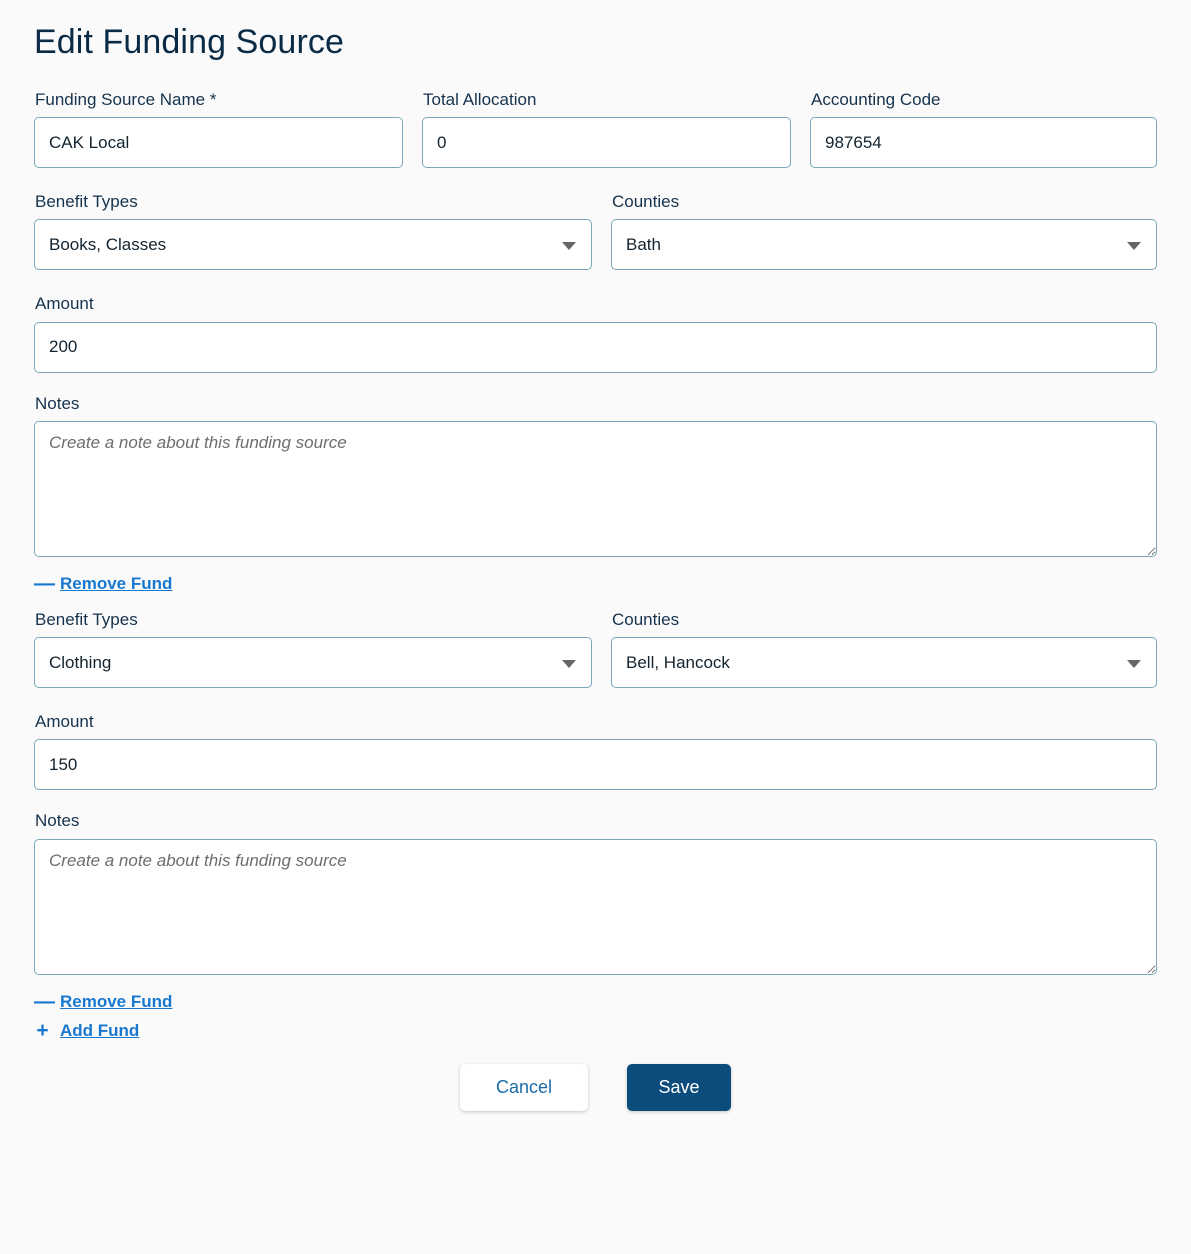  Describe the element at coordinates (595, 765) in the screenshot. I see `fund-2-amount-input` at that location.